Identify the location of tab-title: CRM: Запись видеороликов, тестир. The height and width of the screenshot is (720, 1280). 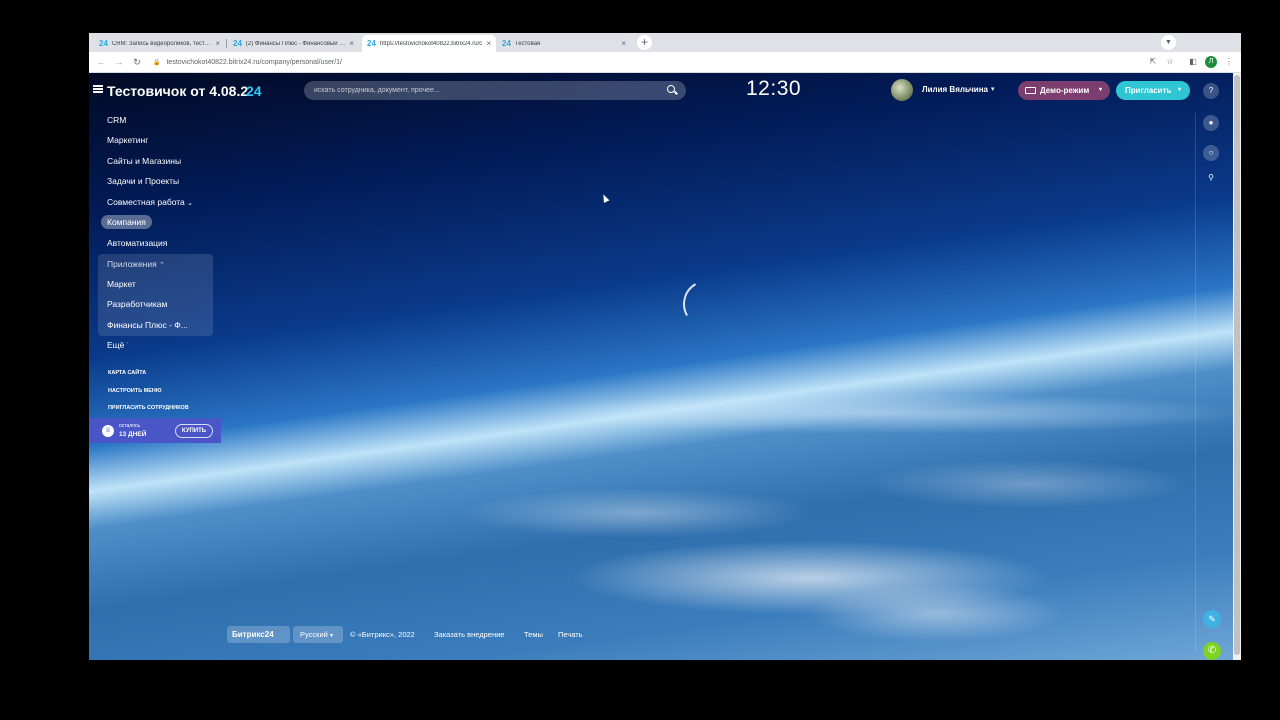
(161, 43).